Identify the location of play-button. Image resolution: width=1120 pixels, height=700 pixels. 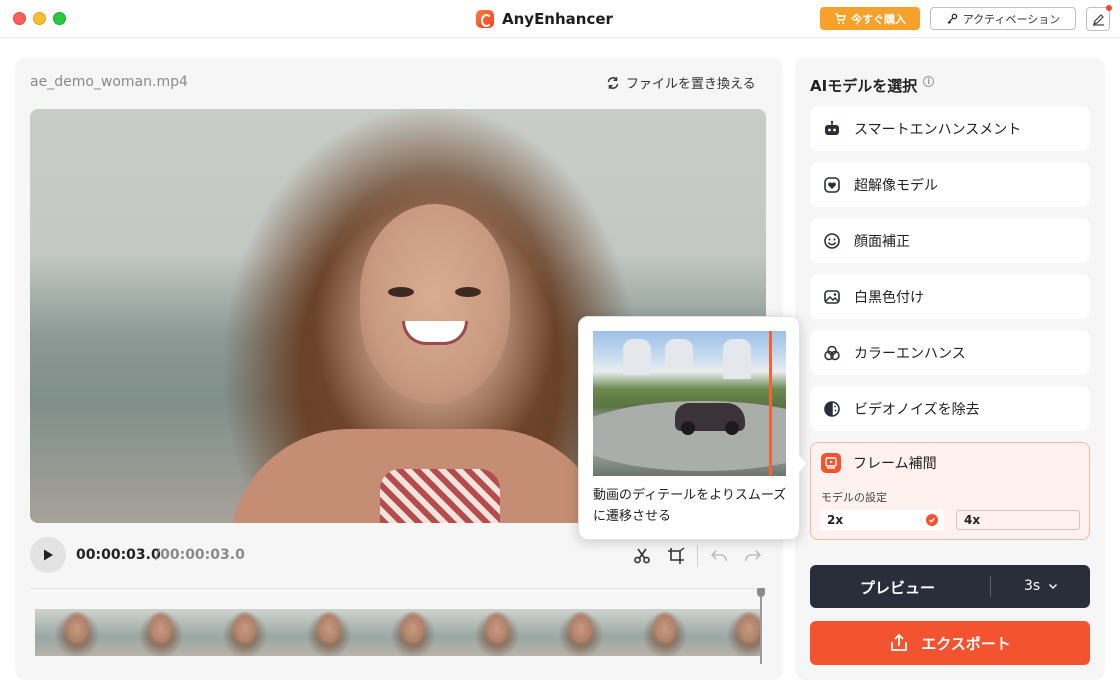
(48, 555).